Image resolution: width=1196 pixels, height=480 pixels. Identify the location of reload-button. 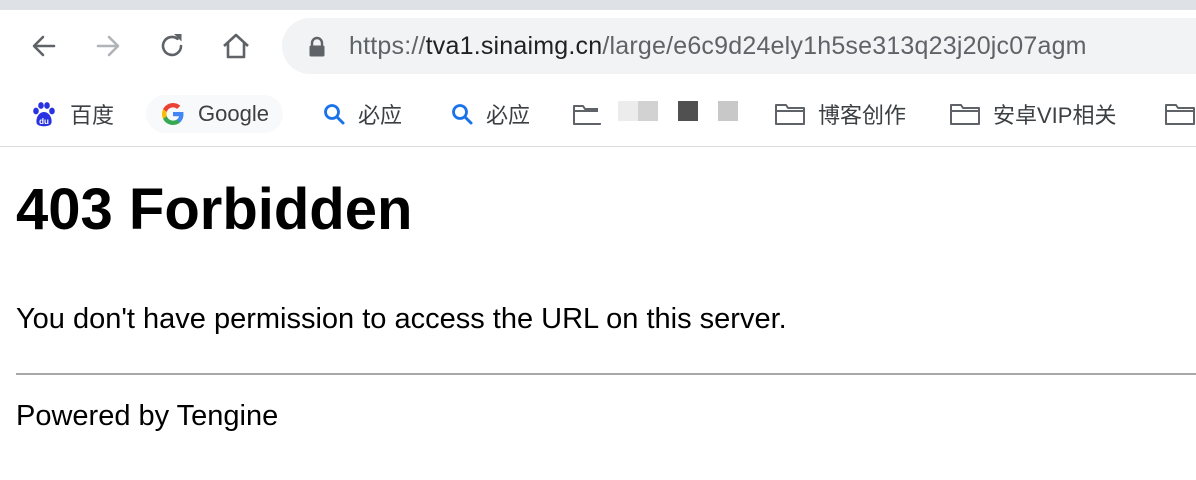
(172, 46).